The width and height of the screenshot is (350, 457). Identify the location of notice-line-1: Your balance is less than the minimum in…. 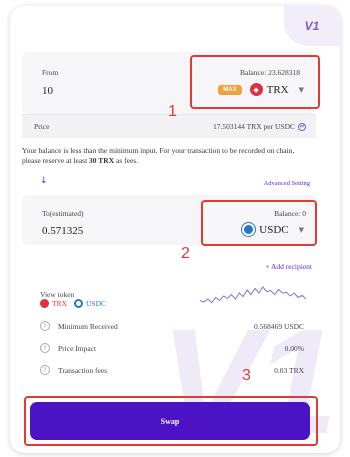
(158, 150).